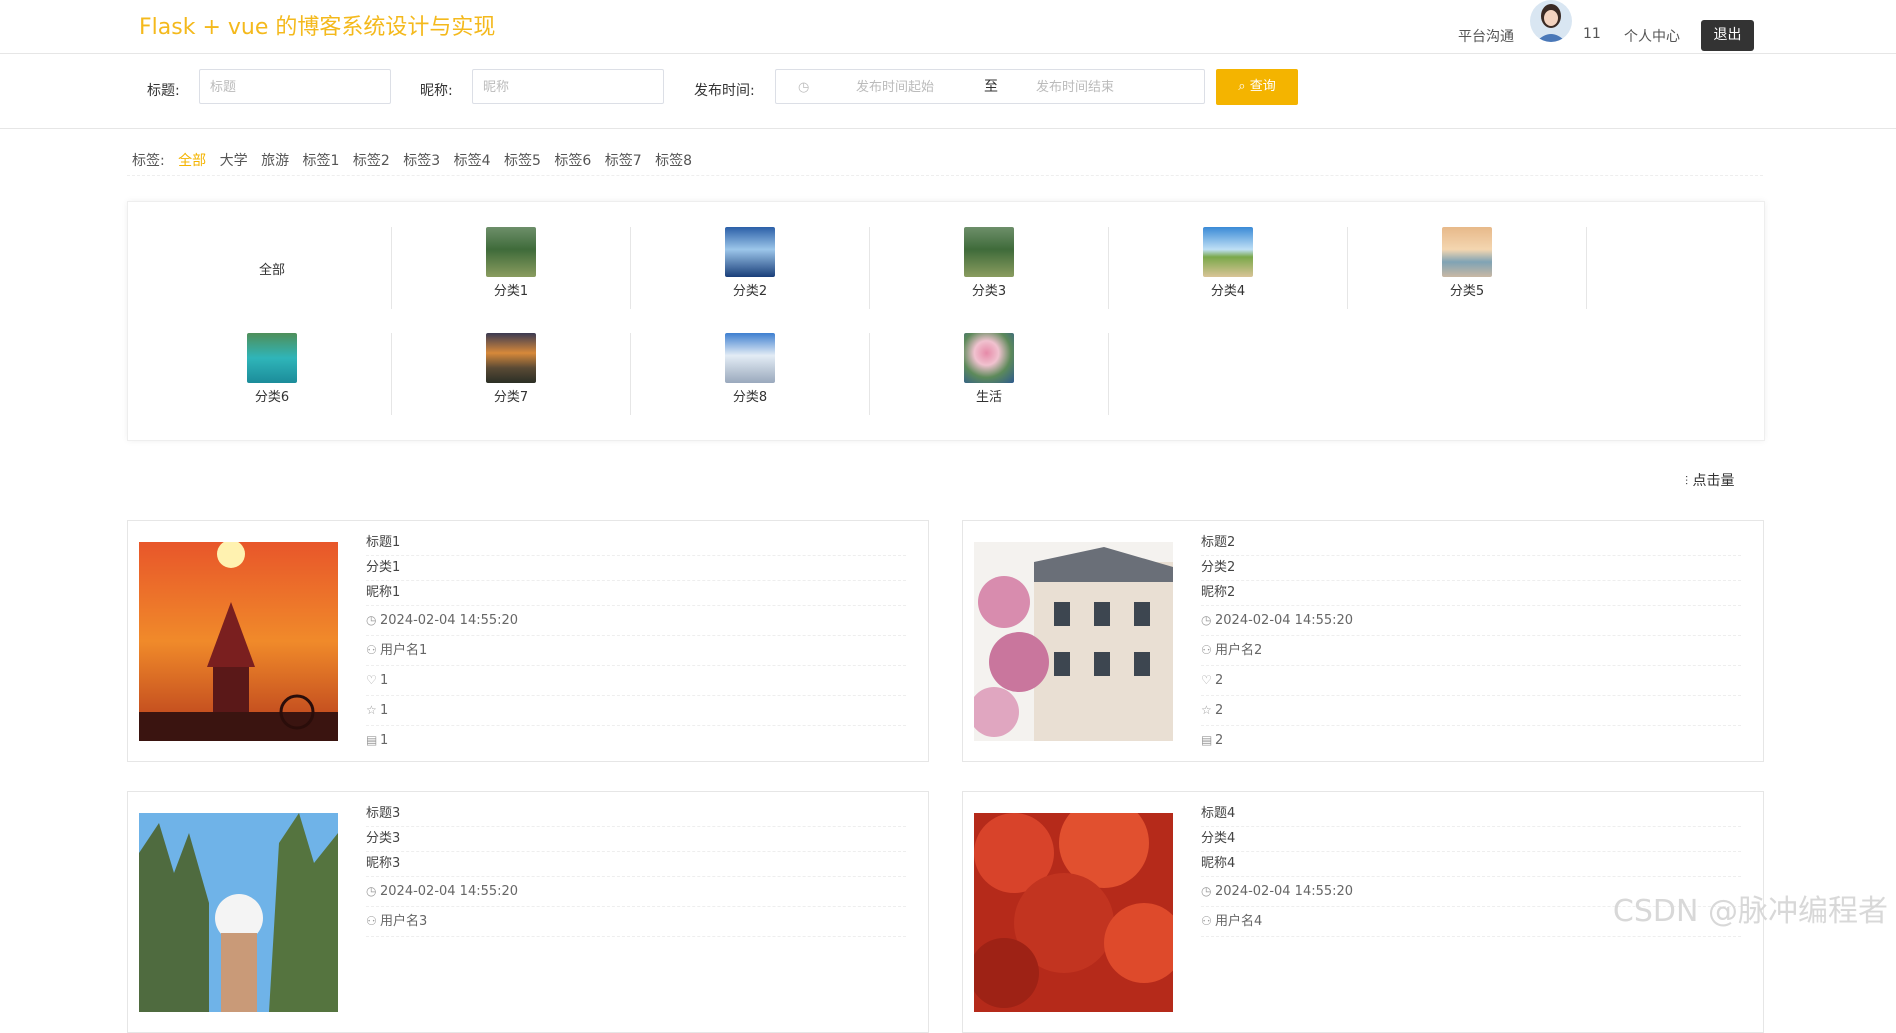 Image resolution: width=1896 pixels, height=1033 pixels. What do you see at coordinates (1471, 839) in the screenshot?
I see `post-category: 分类4` at bounding box center [1471, 839].